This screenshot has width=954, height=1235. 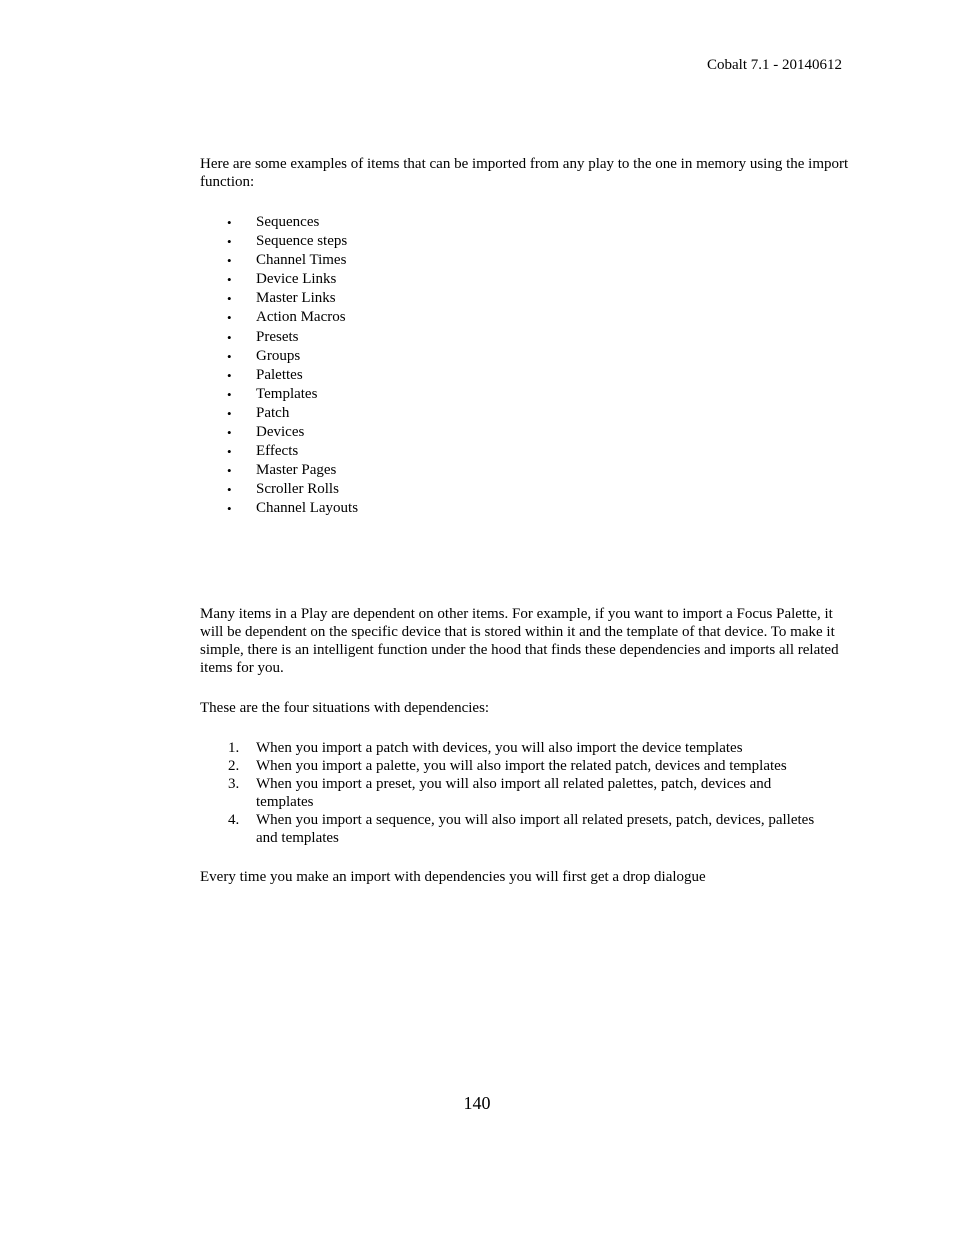 I want to click on list-item: • Scroller Rolls, so click(x=525, y=489).